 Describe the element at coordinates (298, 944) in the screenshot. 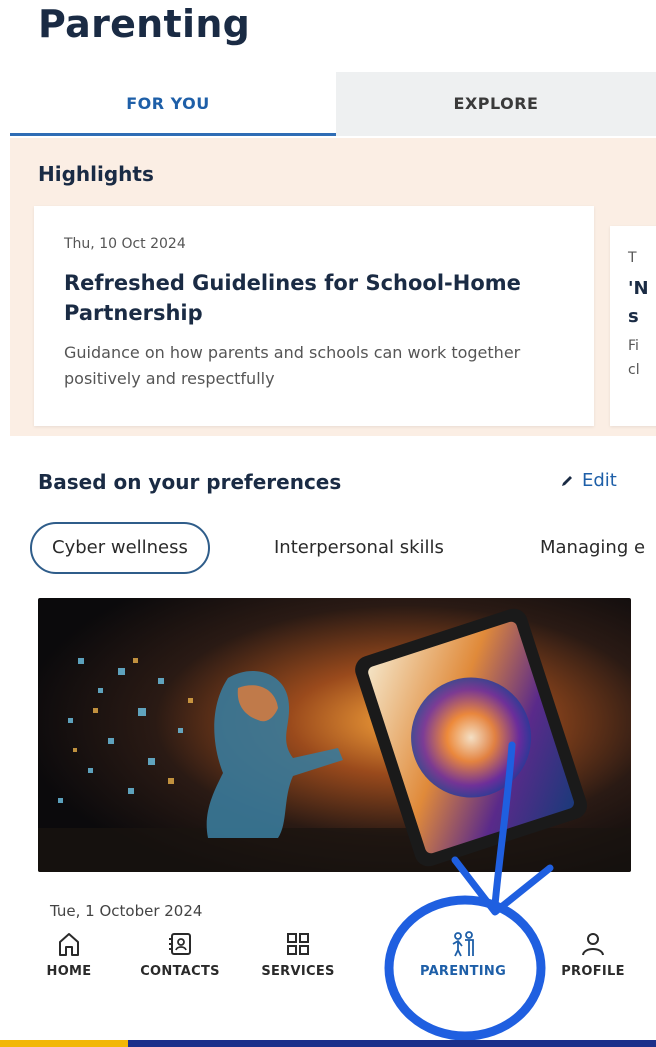

I see `grid-icon` at that location.